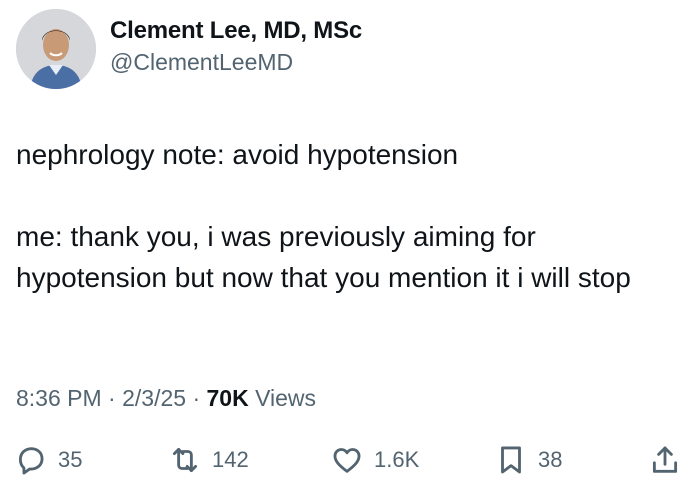  I want to click on repost-button: 142, so click(208, 460).